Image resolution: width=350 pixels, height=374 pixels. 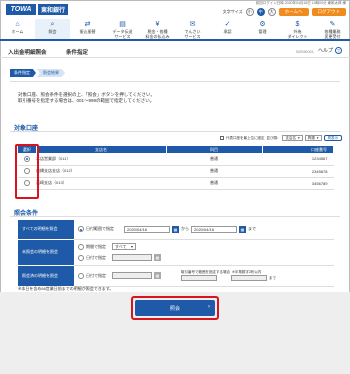 I want to click on col-branch: 支店名, so click(x=101, y=149).